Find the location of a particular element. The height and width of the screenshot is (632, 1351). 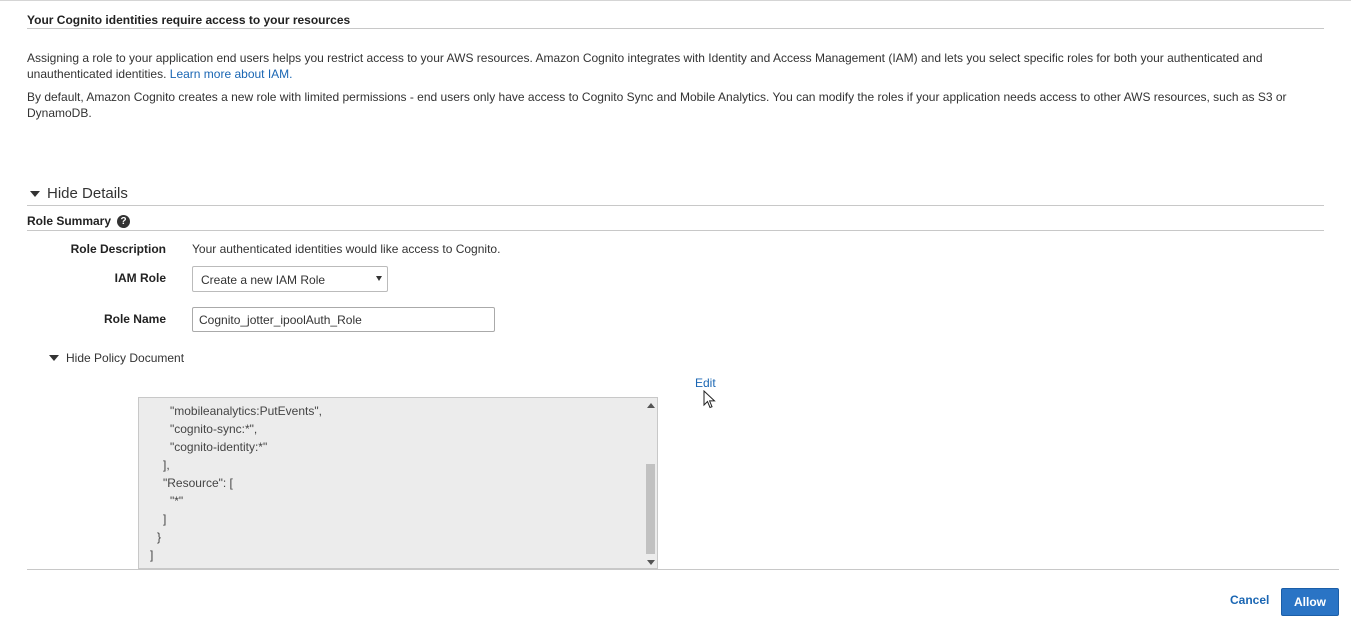

policy-line: "cognito-identity:*" is located at coordinates (219, 447).